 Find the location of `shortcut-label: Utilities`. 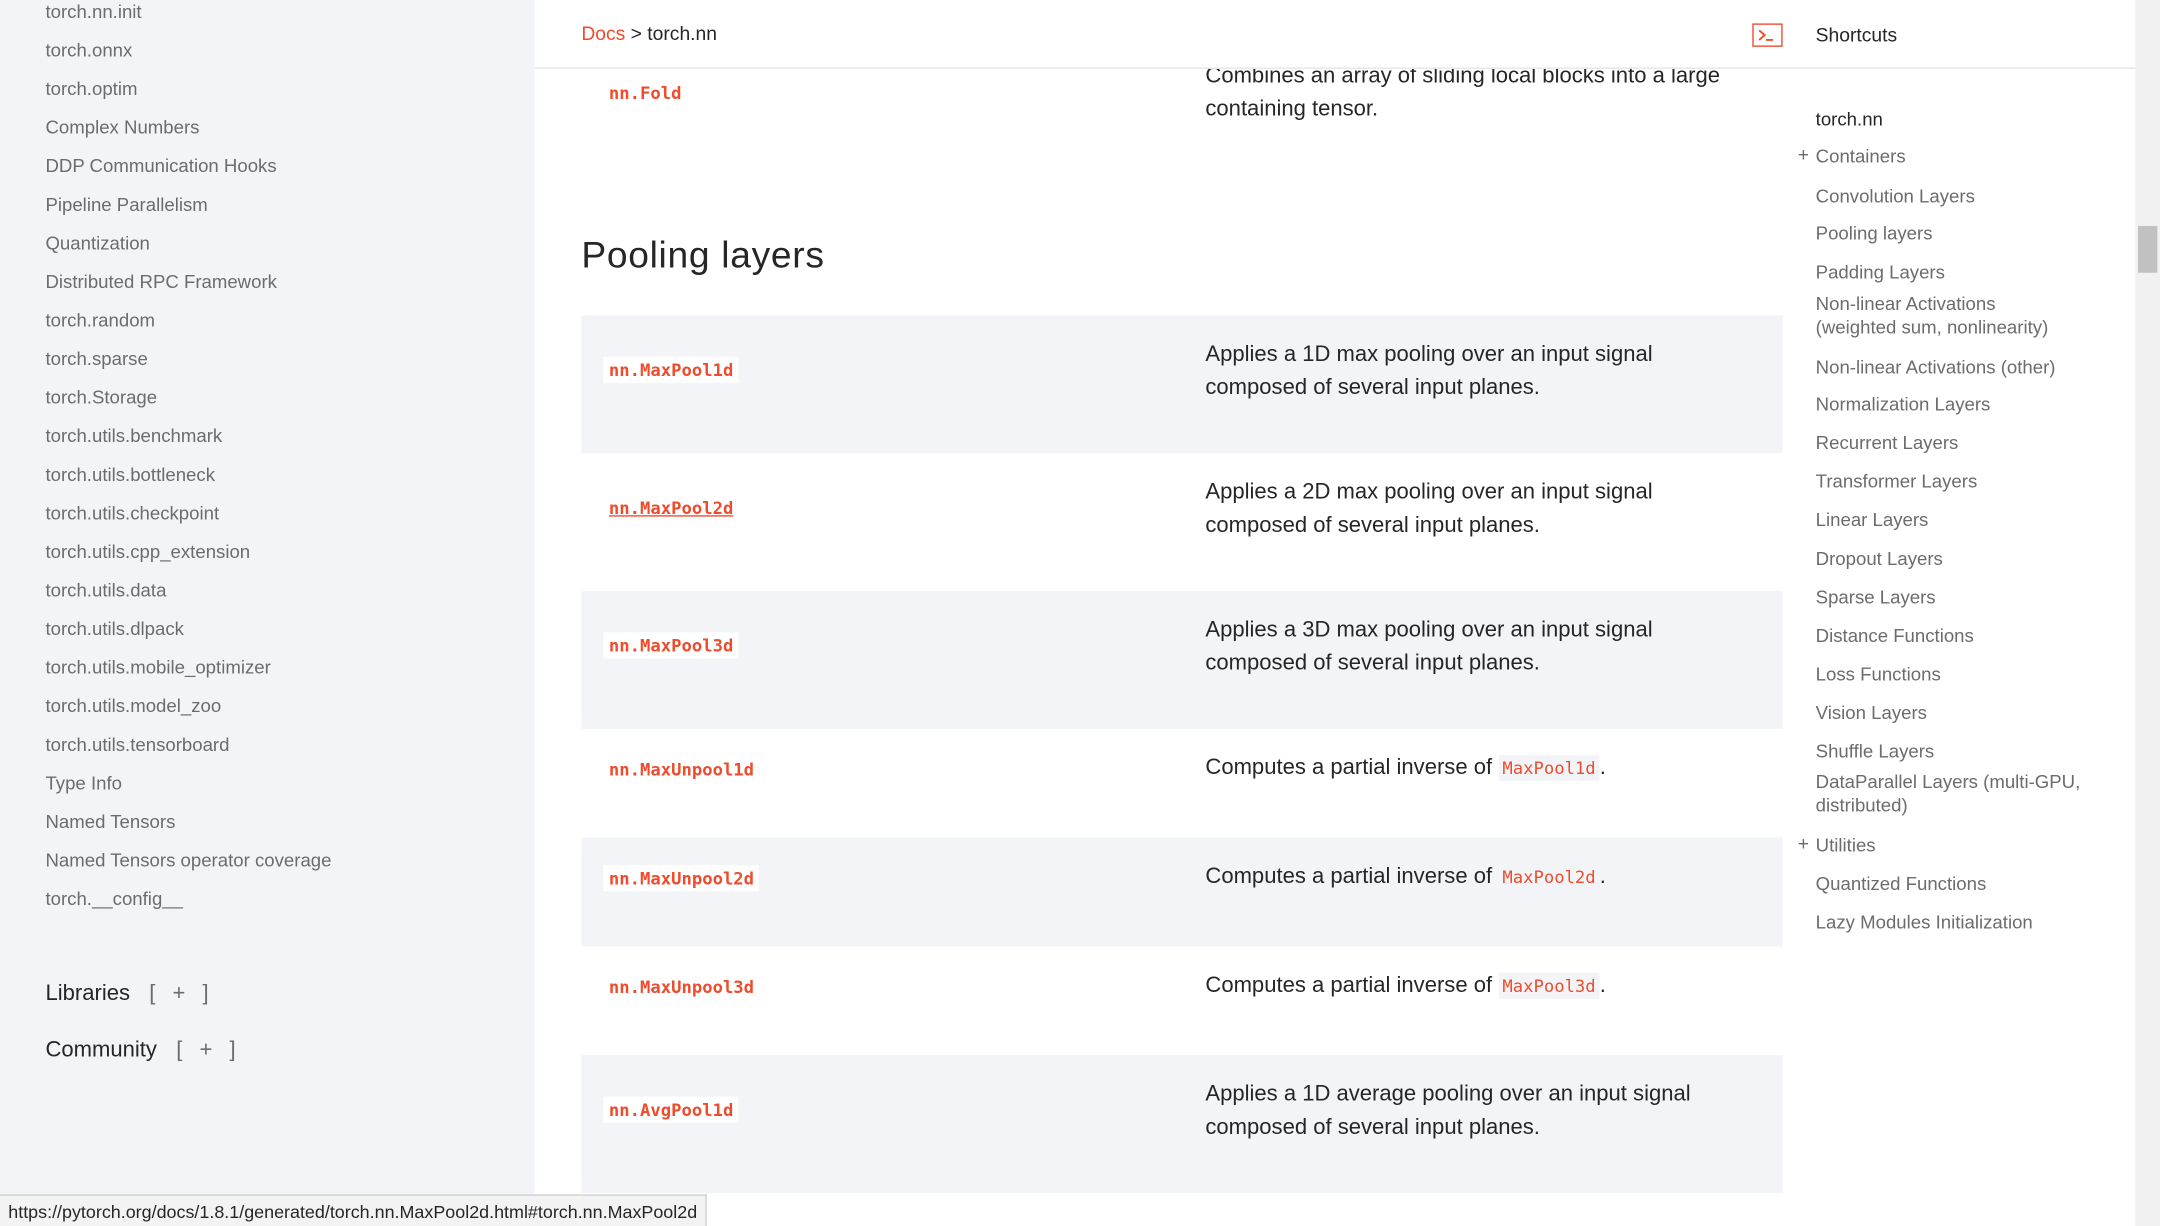

shortcut-label: Utilities is located at coordinates (1845, 845).